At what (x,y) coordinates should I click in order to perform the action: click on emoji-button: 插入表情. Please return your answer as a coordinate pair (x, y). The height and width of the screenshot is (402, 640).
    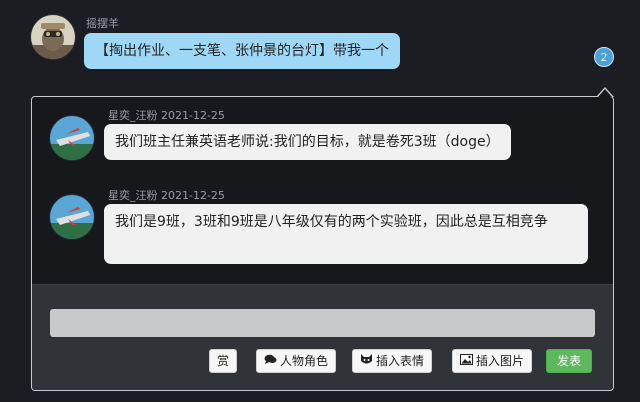
    Looking at the image, I should click on (392, 361).